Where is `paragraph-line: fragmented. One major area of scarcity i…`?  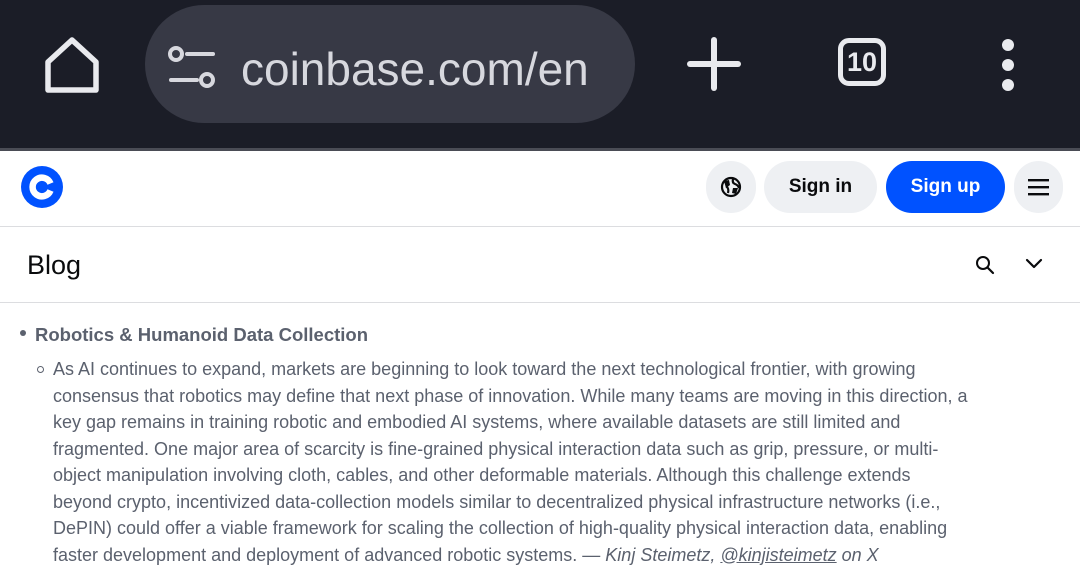 paragraph-line: fragmented. One major area of scarcity i… is located at coordinates (496, 448).